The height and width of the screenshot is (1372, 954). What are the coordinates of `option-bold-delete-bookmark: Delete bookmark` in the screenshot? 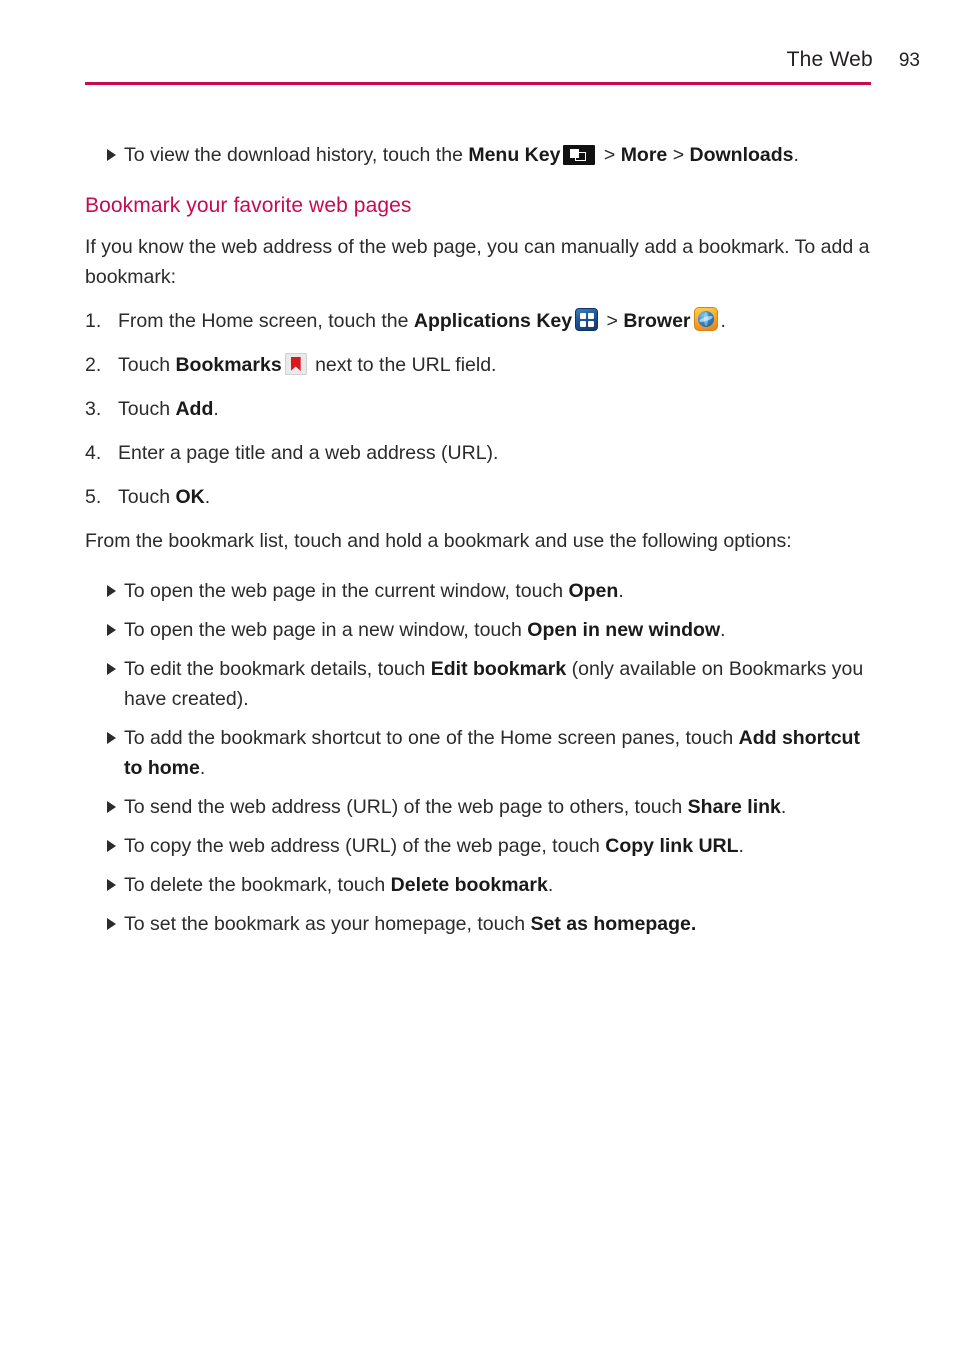 It's located at (469, 885).